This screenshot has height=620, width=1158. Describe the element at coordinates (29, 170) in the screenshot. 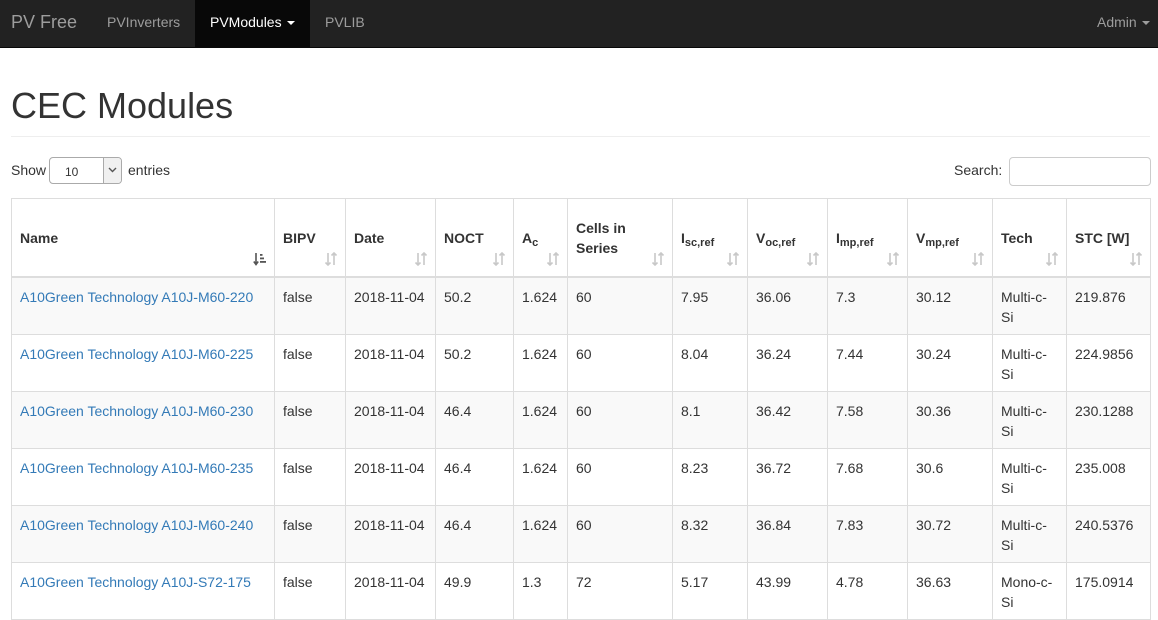

I see `show-label: Show` at that location.